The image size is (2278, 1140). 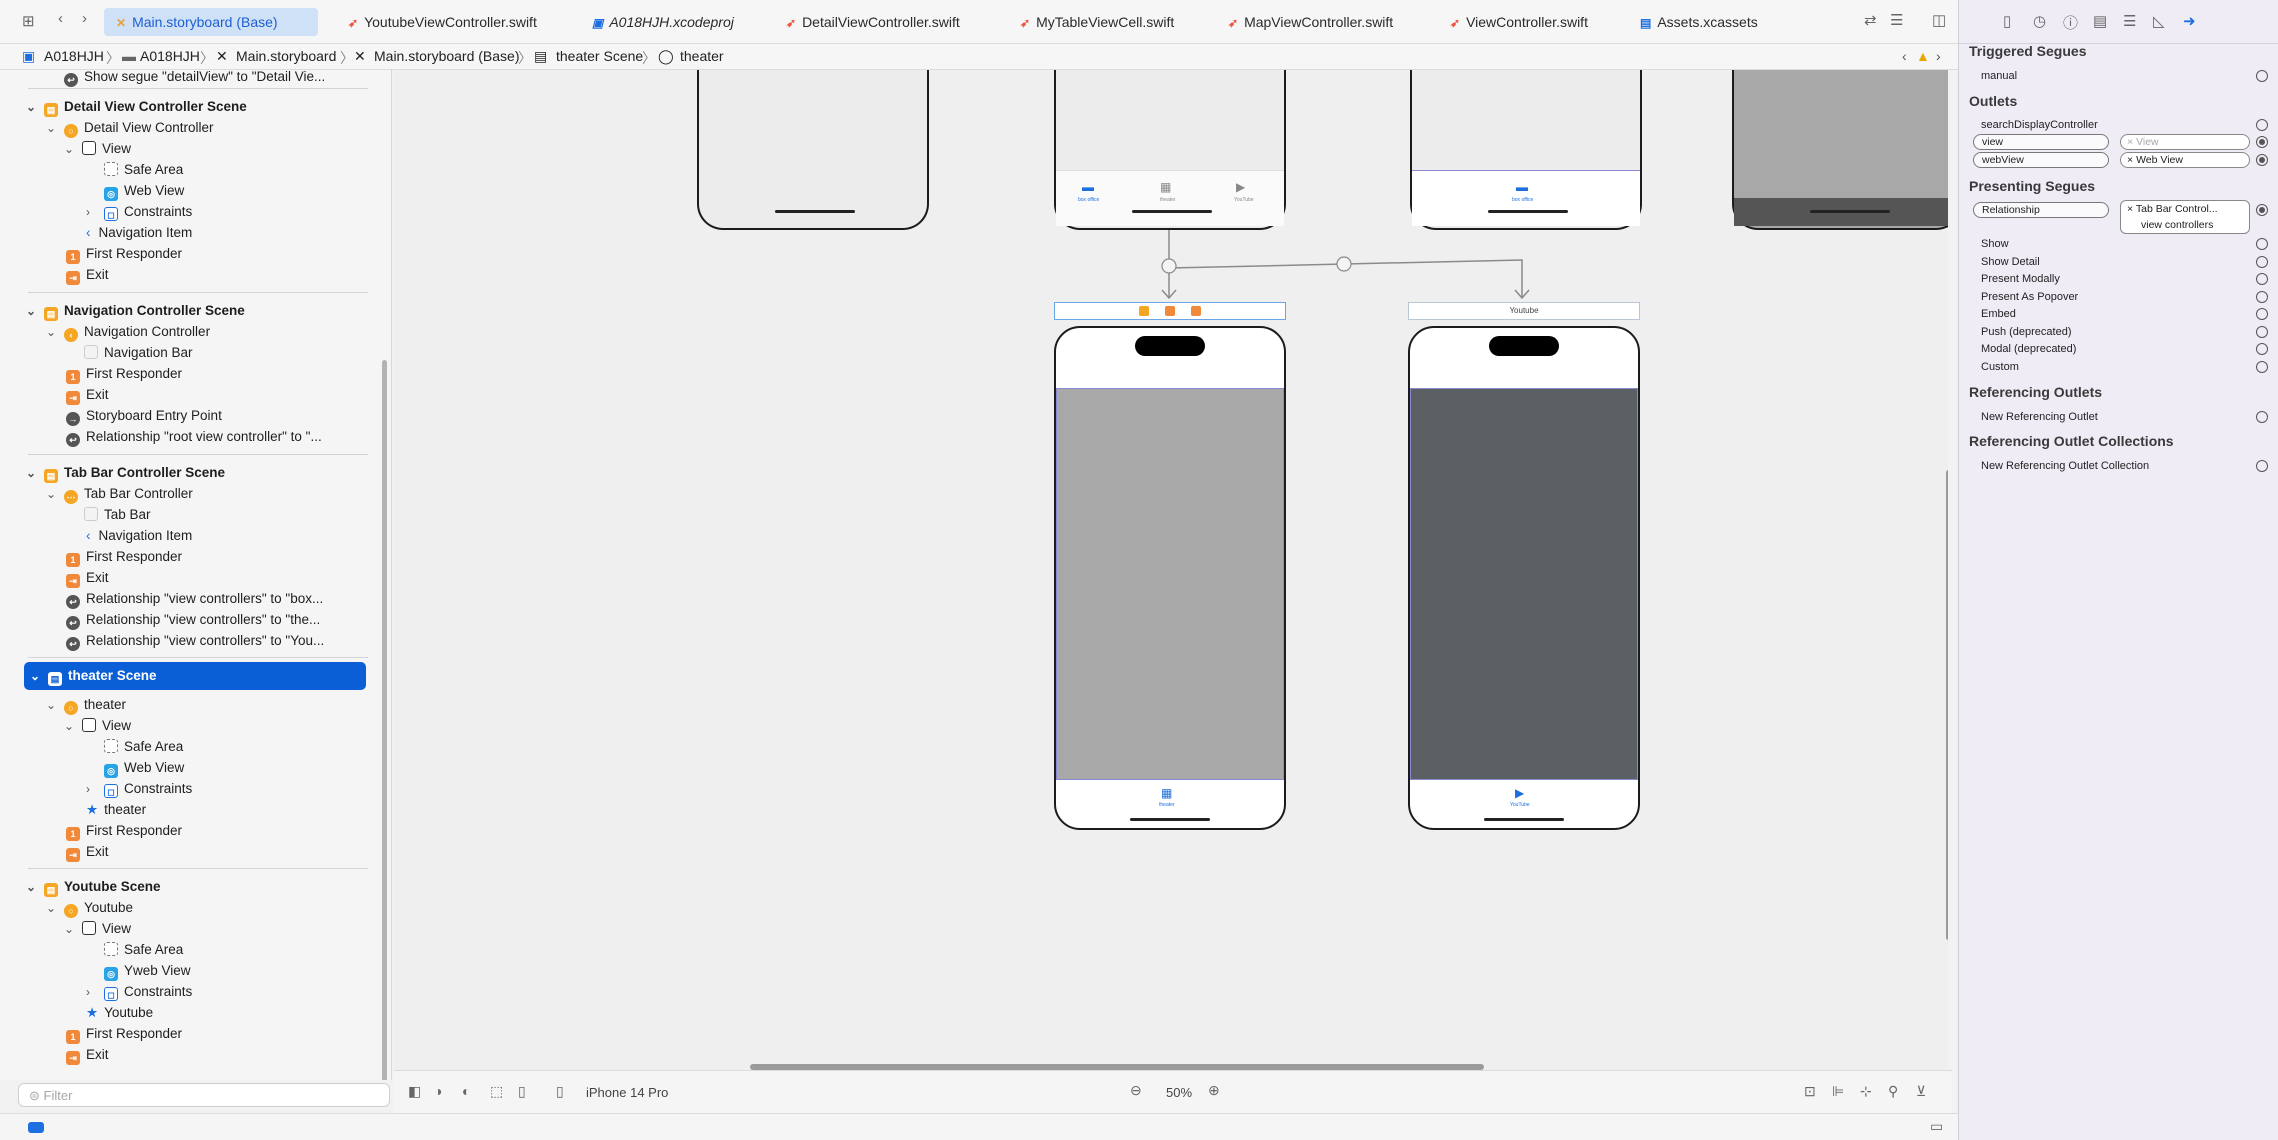 What do you see at coordinates (139, 211) in the screenshot?
I see `outline-item: › ◻ Constraints` at bounding box center [139, 211].